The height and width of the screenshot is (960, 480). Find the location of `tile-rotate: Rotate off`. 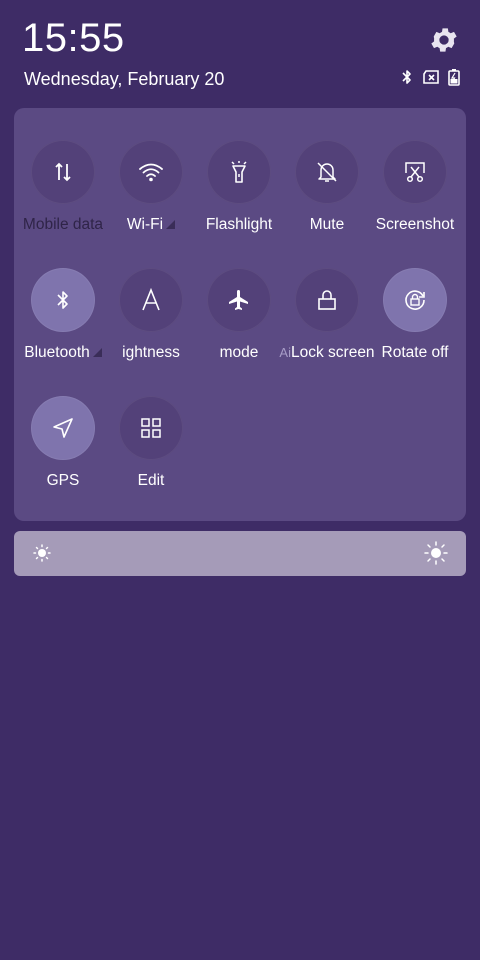

tile-rotate: Rotate off is located at coordinates (415, 323).